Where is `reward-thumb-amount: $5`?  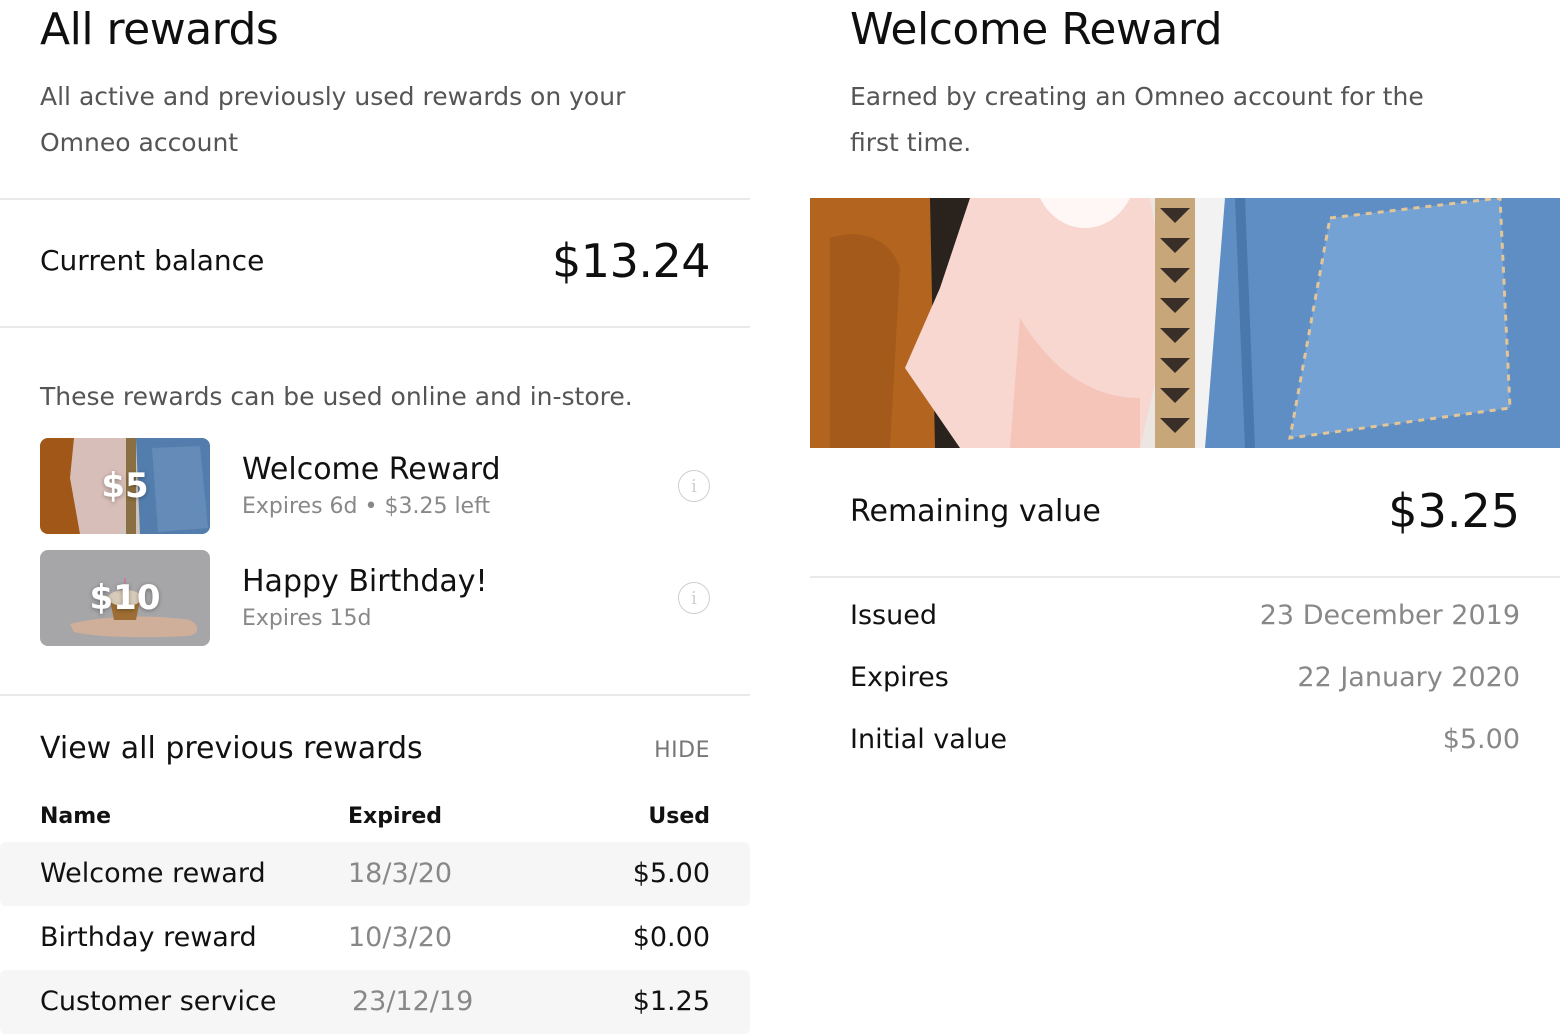 reward-thumb-amount: $5 is located at coordinates (125, 486).